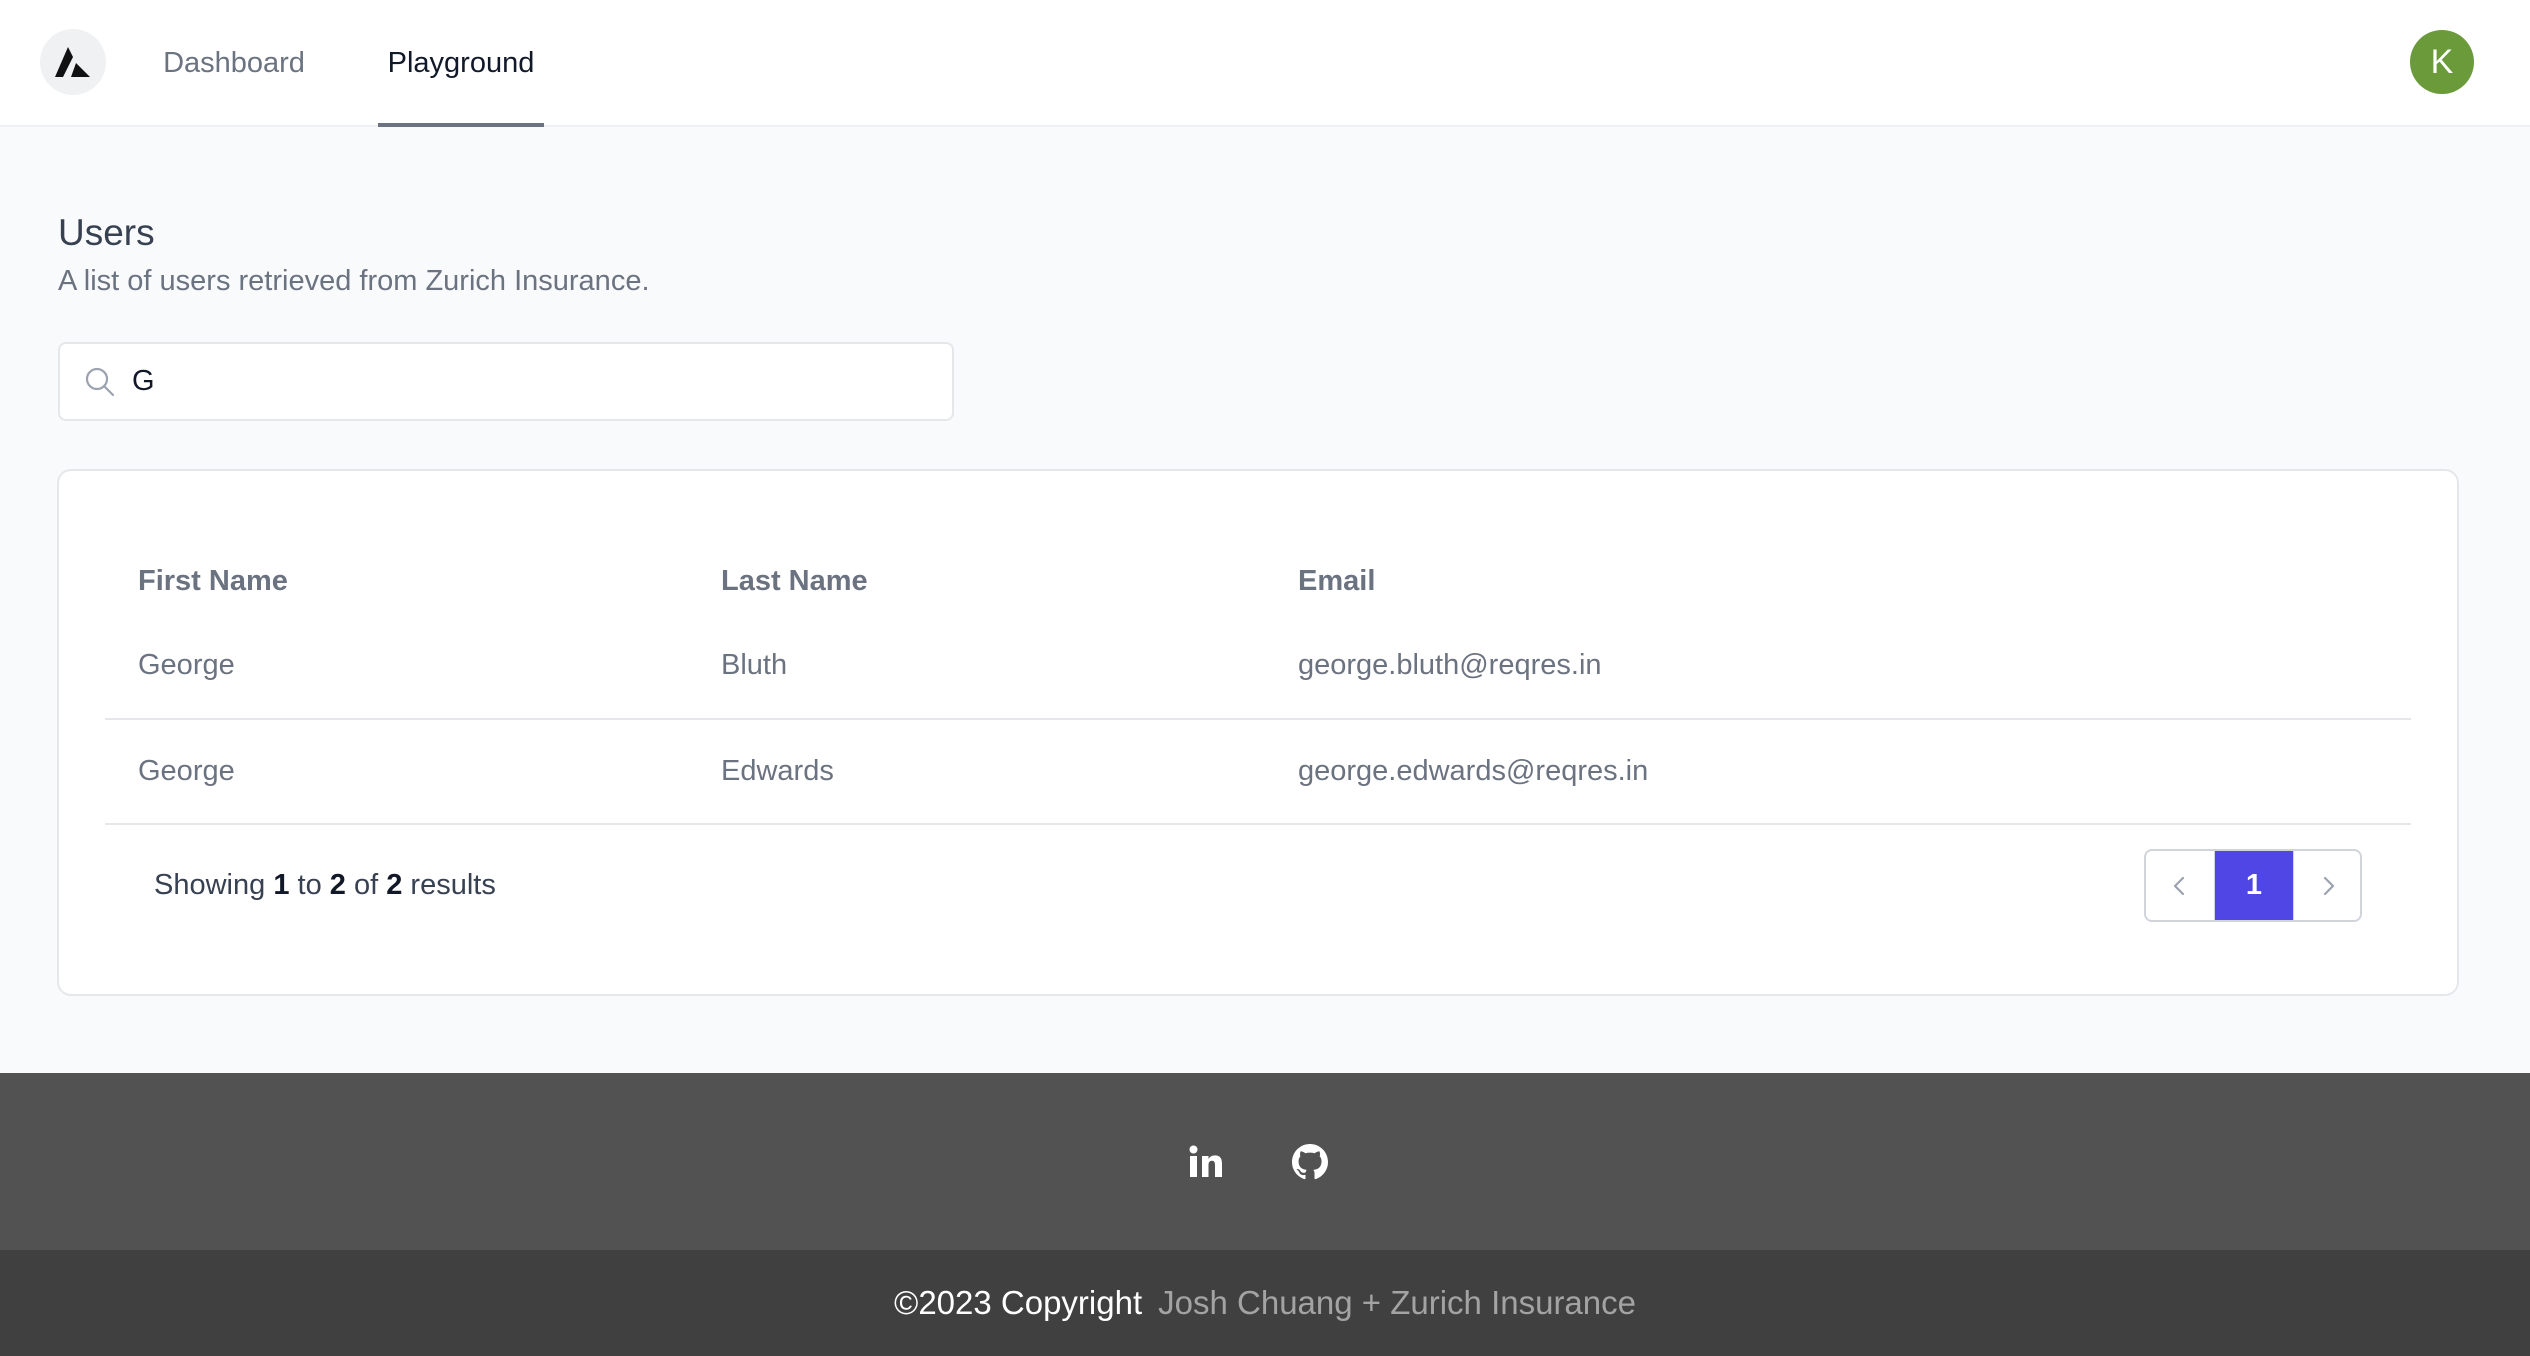 The height and width of the screenshot is (1356, 2530). I want to click on chevron-left-icon, so click(2179, 885).